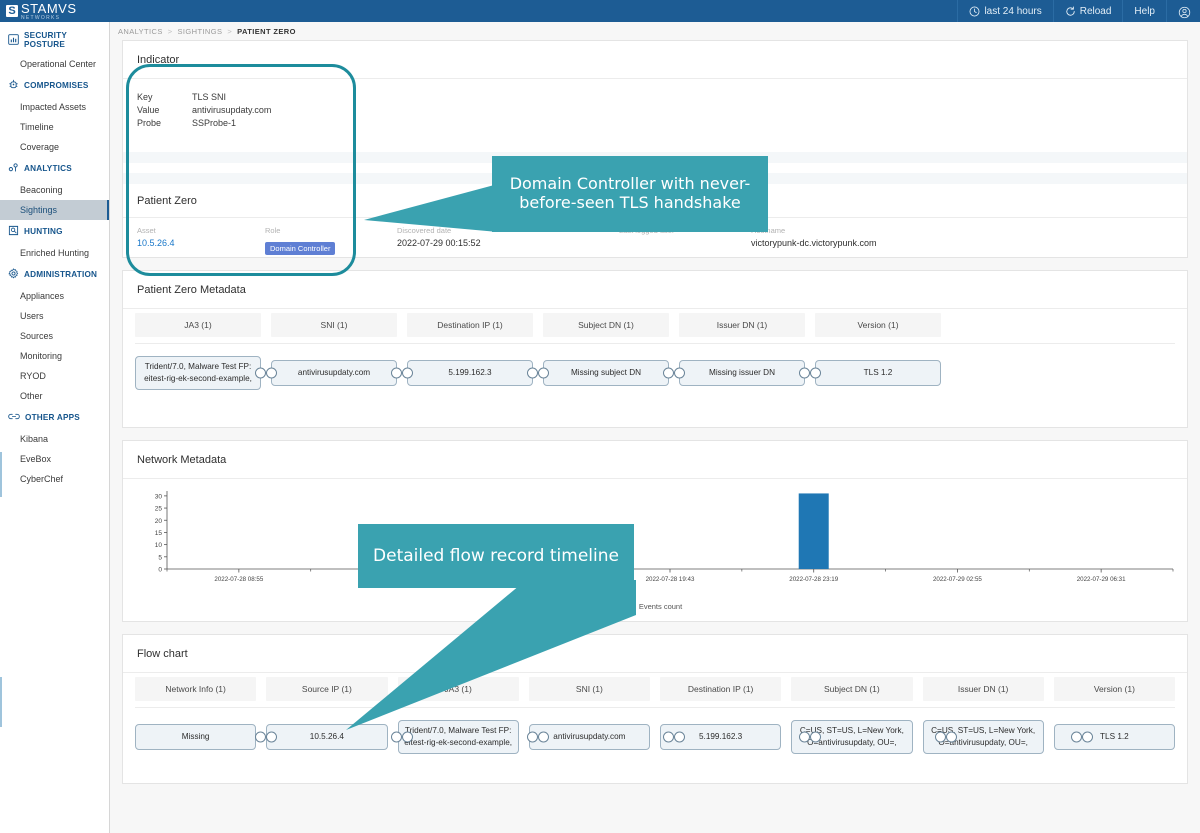 The height and width of the screenshot is (833, 1200). I want to click on sidebar-item-kibana: Kibana, so click(54, 439).